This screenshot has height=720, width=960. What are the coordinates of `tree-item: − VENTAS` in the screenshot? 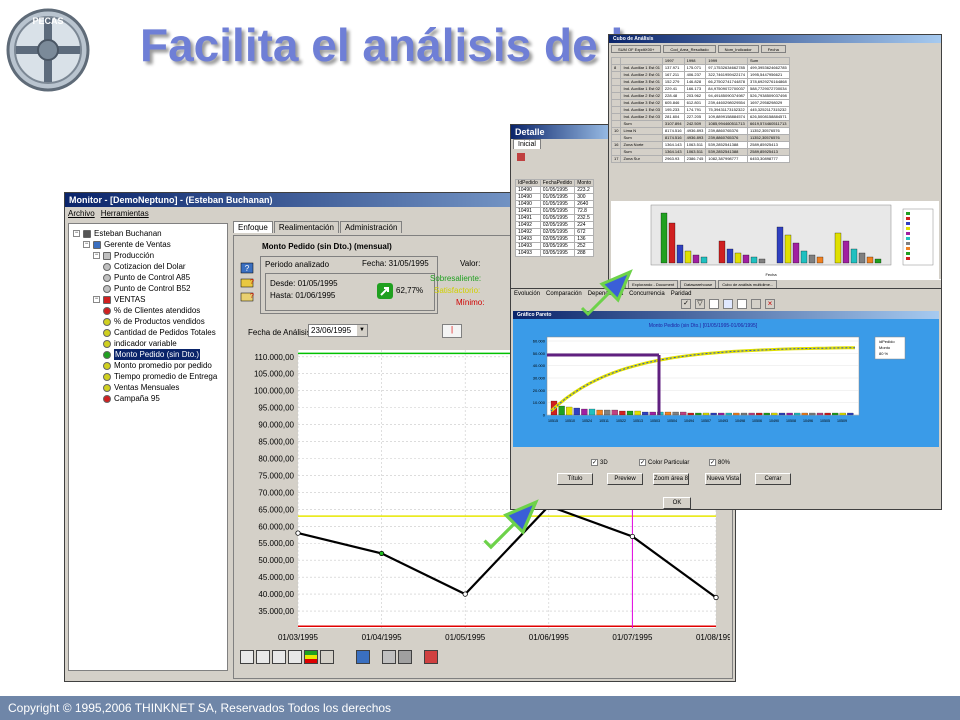 It's located at (119, 299).